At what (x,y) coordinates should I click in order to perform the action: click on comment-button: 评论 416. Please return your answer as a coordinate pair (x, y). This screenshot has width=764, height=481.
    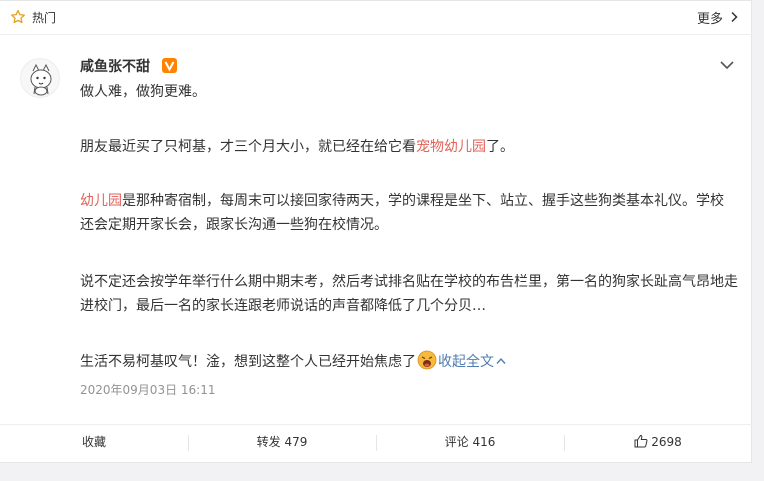
    Looking at the image, I should click on (470, 442).